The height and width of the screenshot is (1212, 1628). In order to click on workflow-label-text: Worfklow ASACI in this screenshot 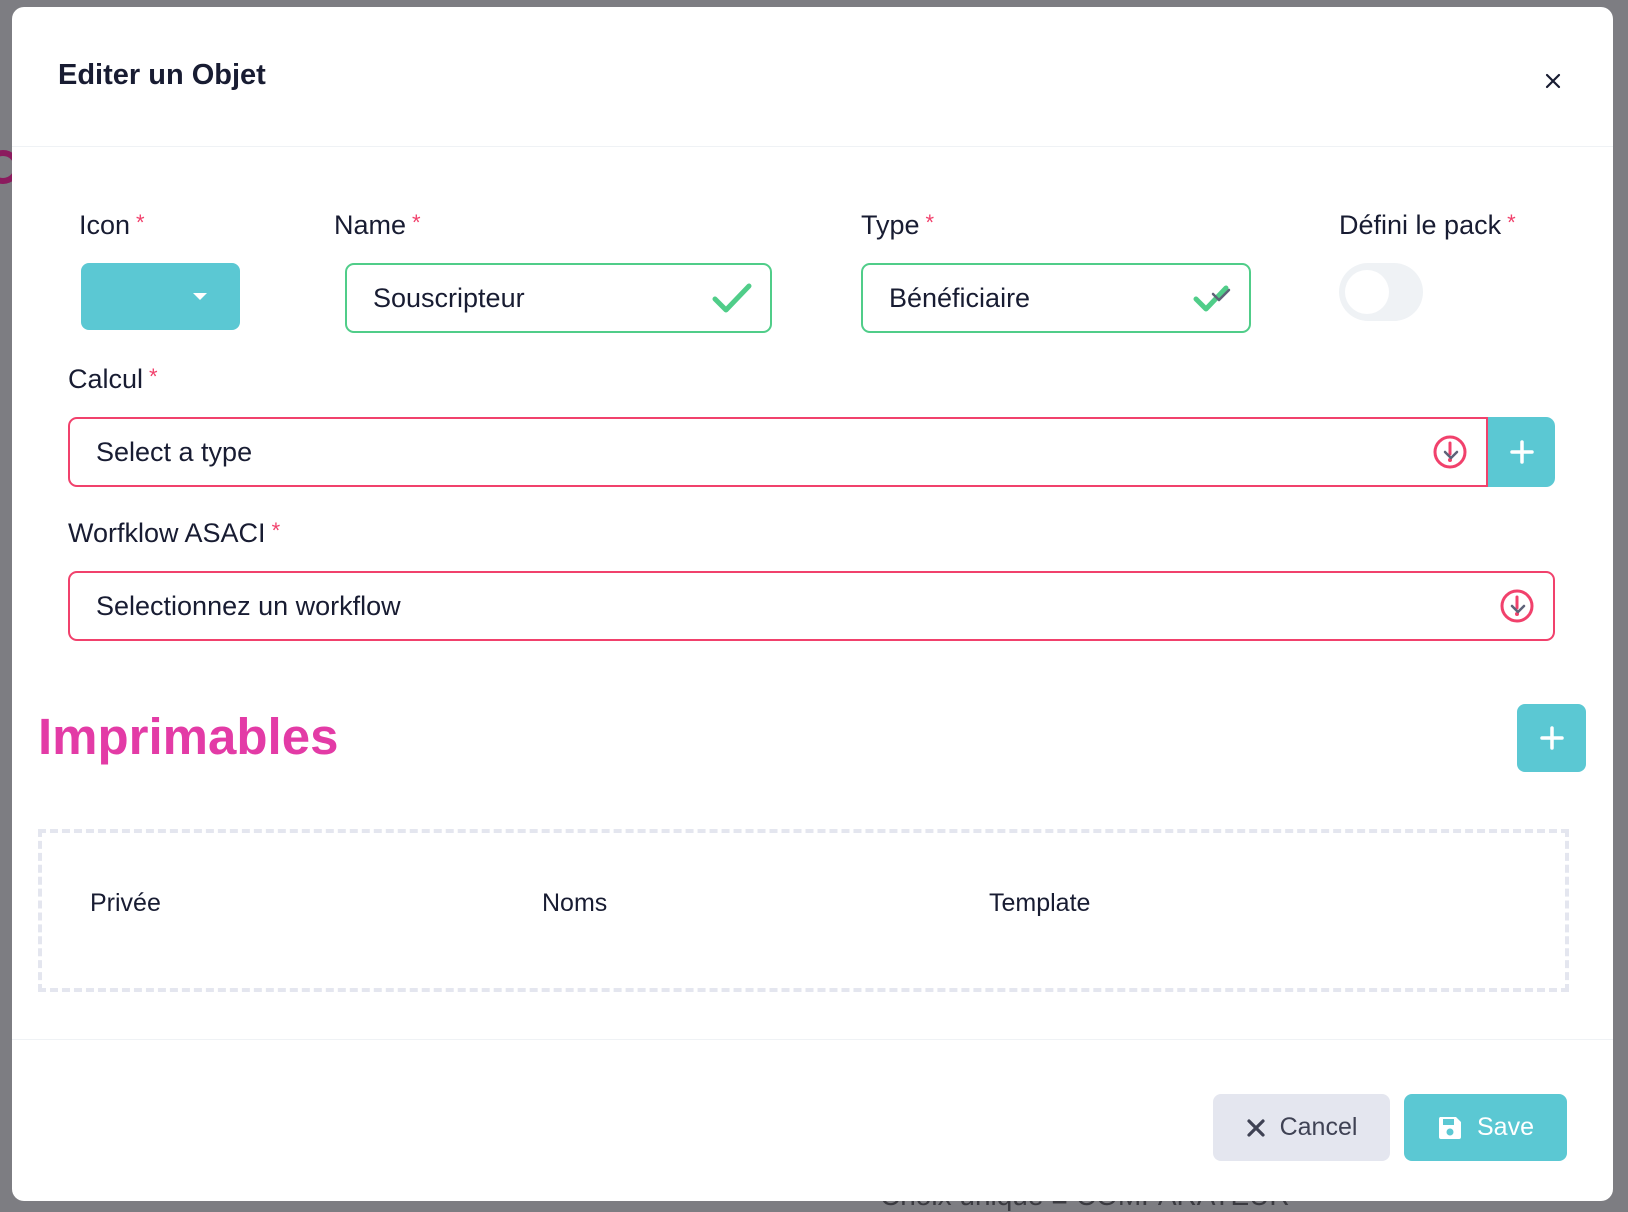, I will do `click(167, 533)`.